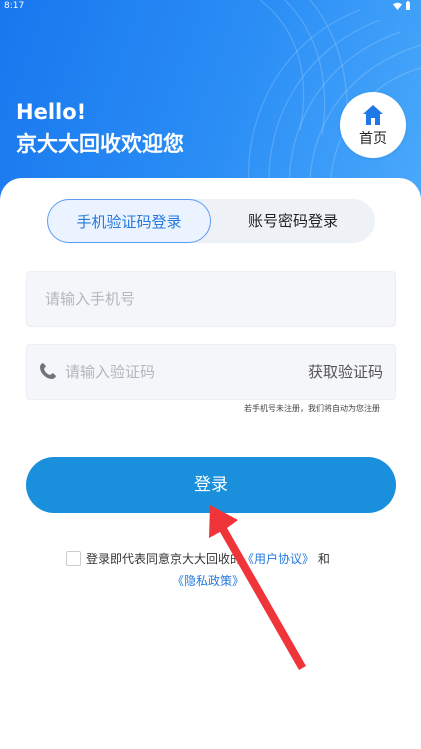 This screenshot has height=749, width=421. Describe the element at coordinates (397, 6) in the screenshot. I see `wifi-icon` at that location.